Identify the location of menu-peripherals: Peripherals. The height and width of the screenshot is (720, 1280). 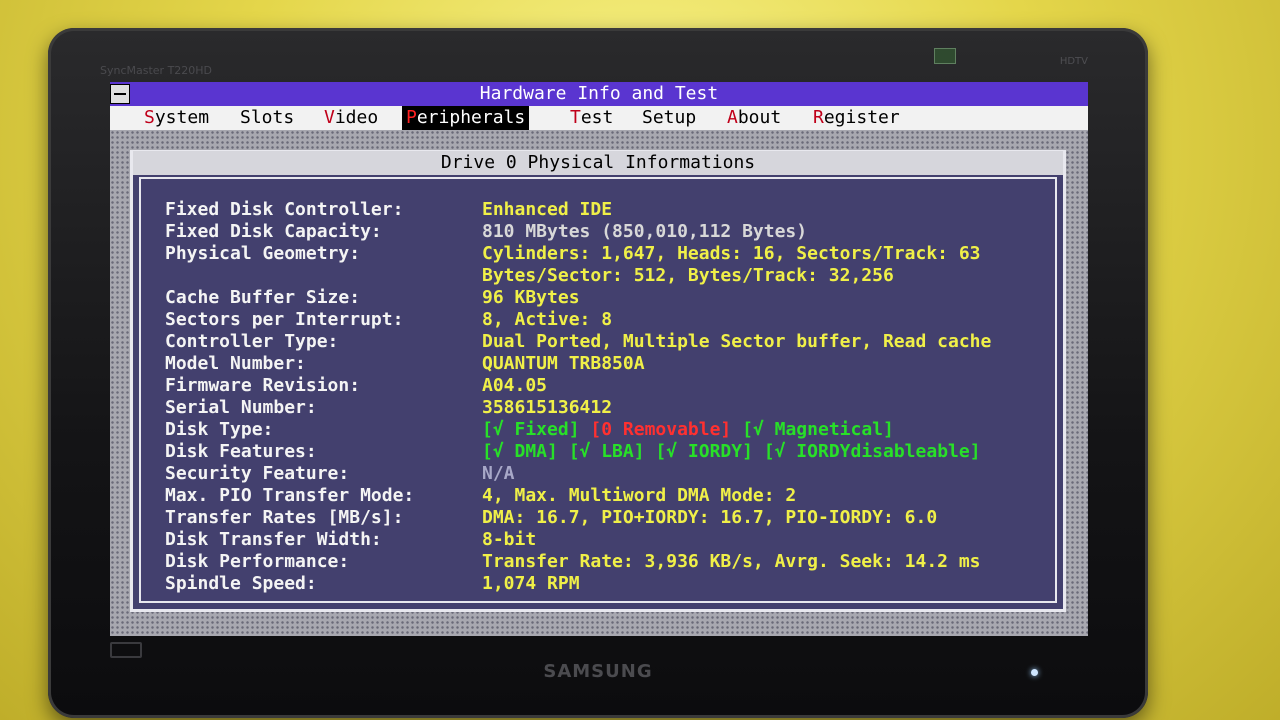
(466, 118).